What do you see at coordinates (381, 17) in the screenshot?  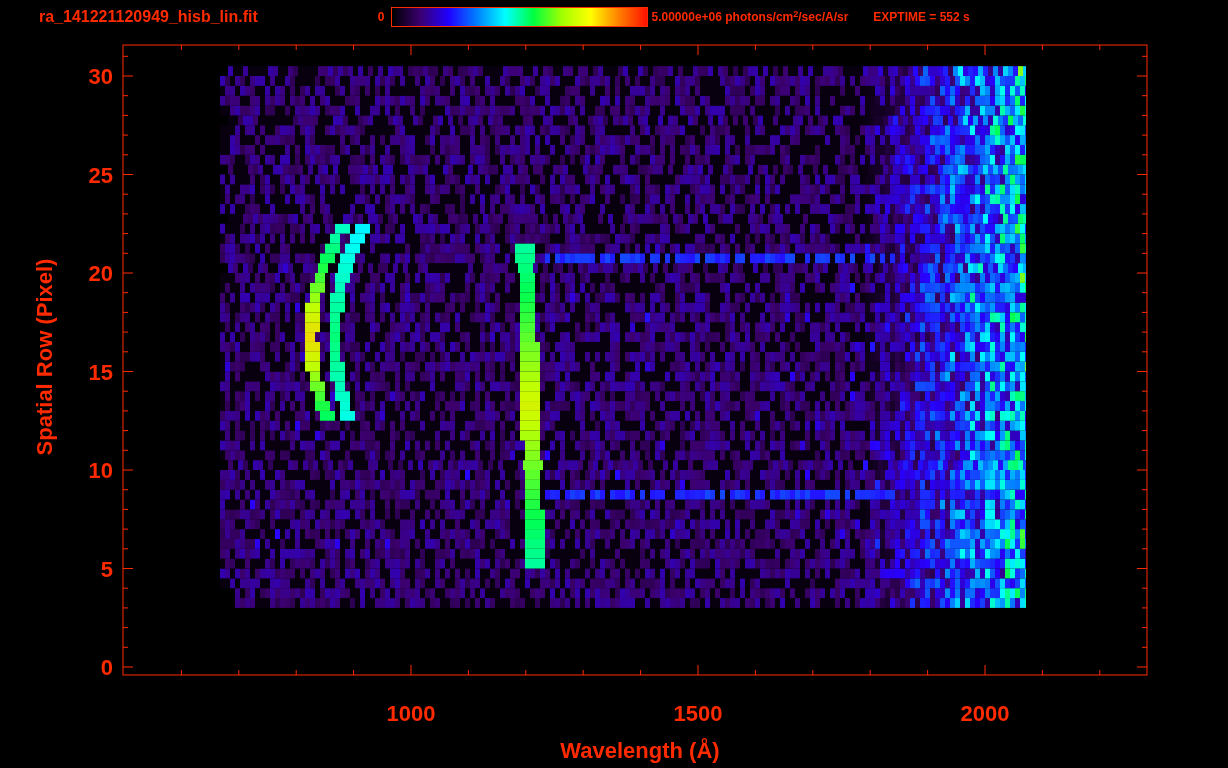 I see `colorbar-min-label: 0` at bounding box center [381, 17].